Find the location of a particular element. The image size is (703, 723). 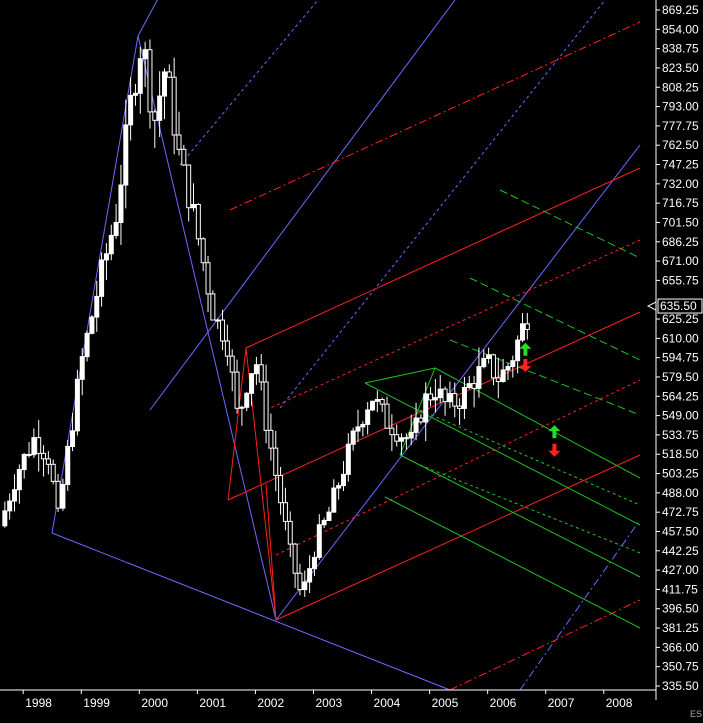

y-tick-label: 823.50 is located at coordinates (680, 68).